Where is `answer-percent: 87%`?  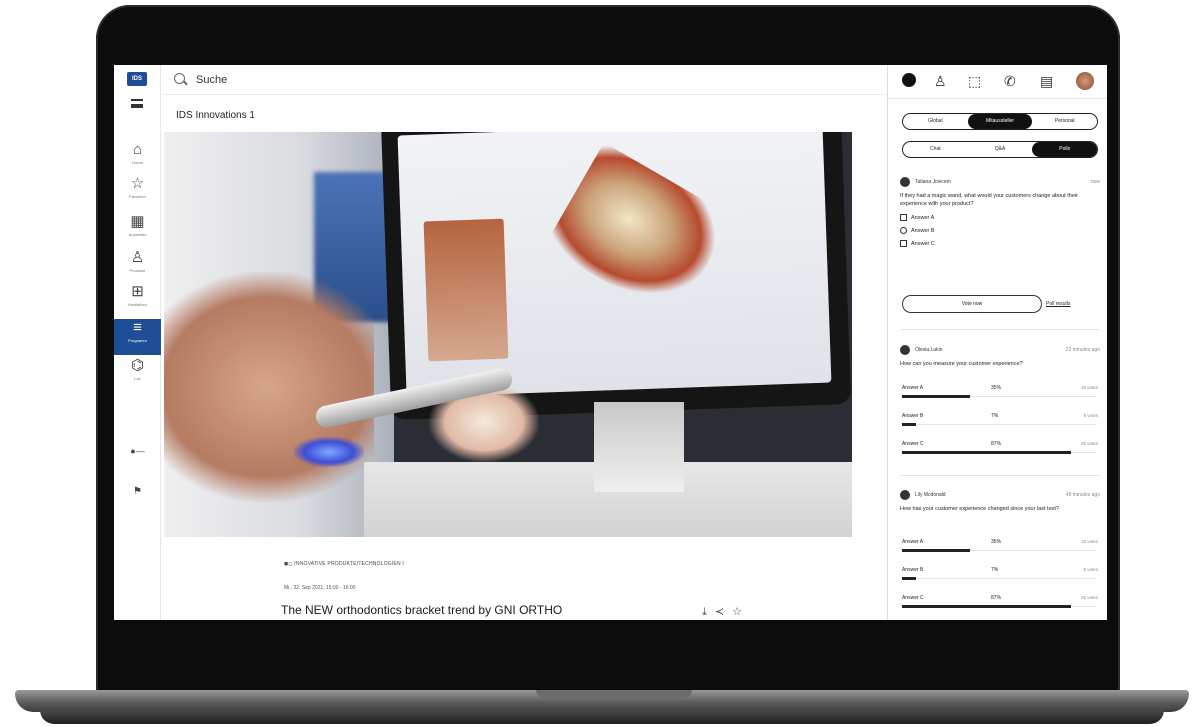
answer-percent: 87% is located at coordinates (996, 598).